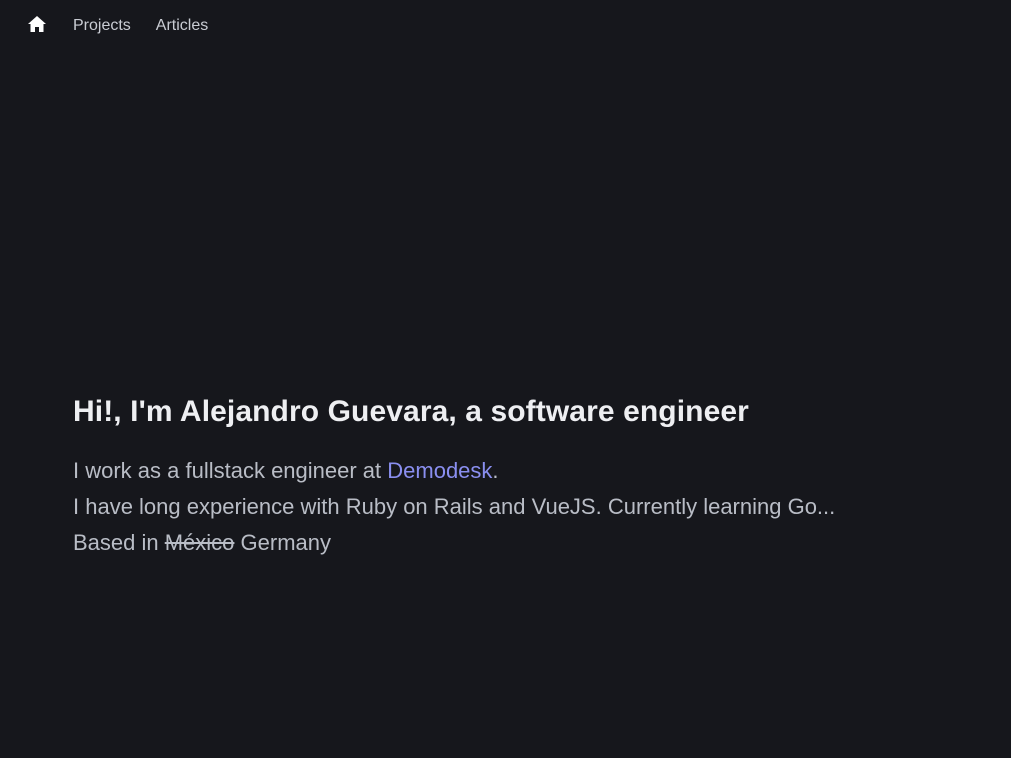 The height and width of the screenshot is (758, 1011). I want to click on home-icon, so click(37, 26).